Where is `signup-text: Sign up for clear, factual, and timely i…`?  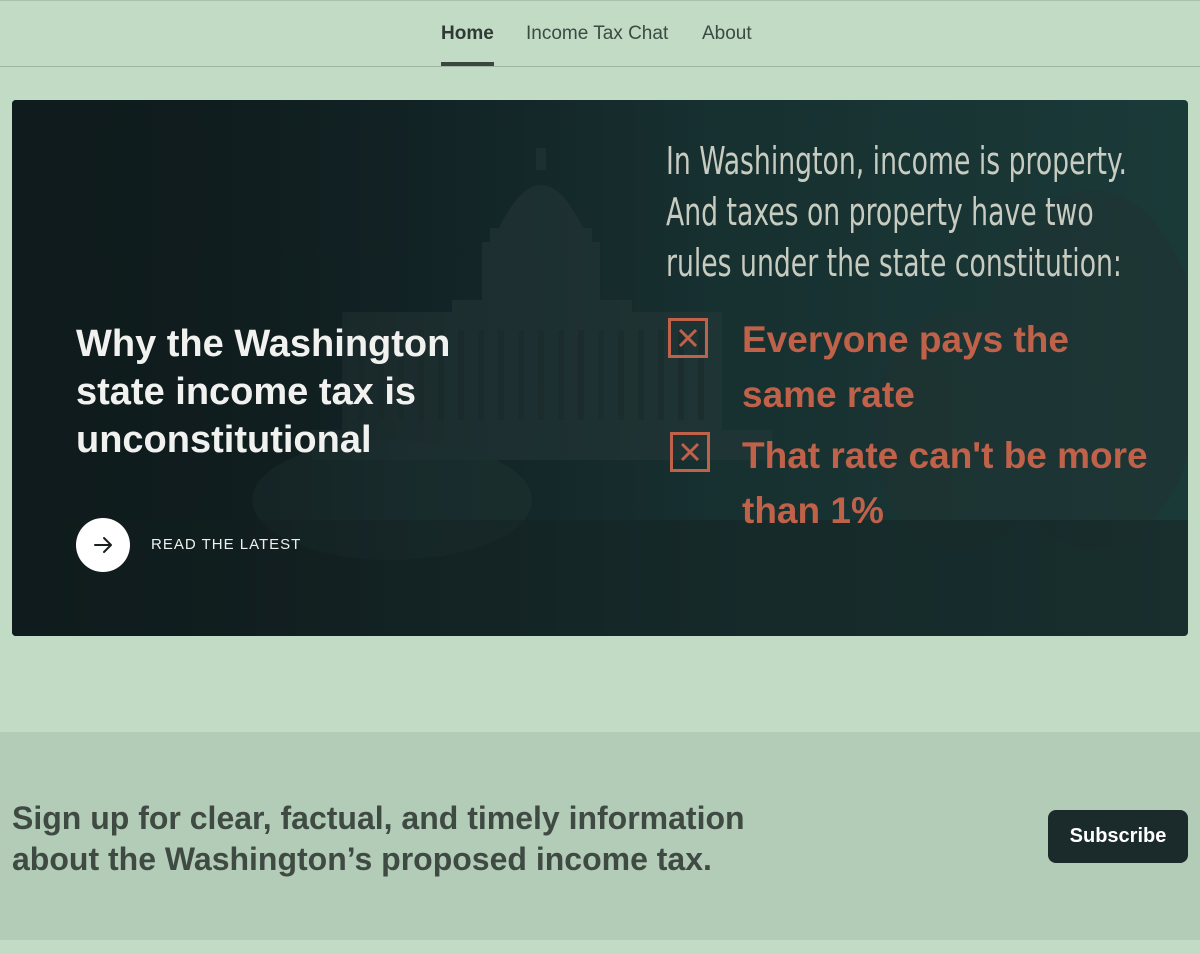
signup-text: Sign up for clear, factual, and timely i… is located at coordinates (378, 838).